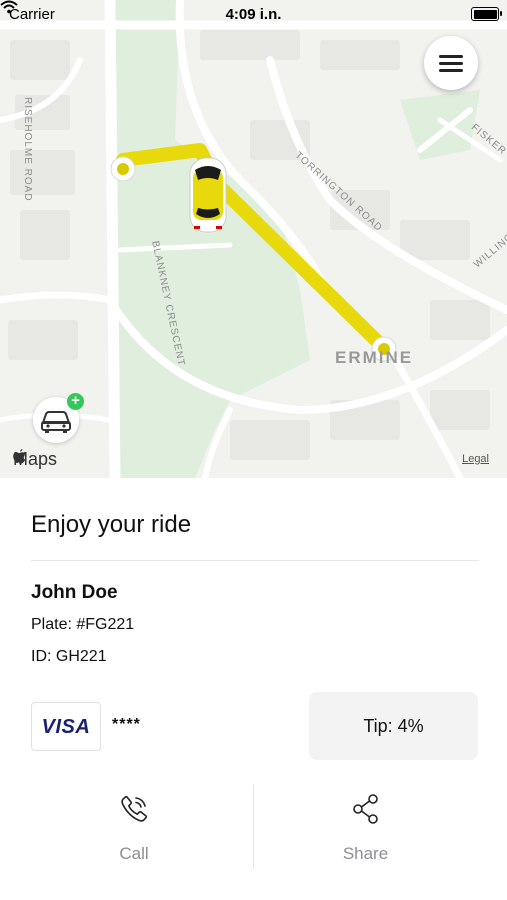 The width and height of the screenshot is (507, 900). What do you see at coordinates (451, 63) in the screenshot?
I see `menu-button` at bounding box center [451, 63].